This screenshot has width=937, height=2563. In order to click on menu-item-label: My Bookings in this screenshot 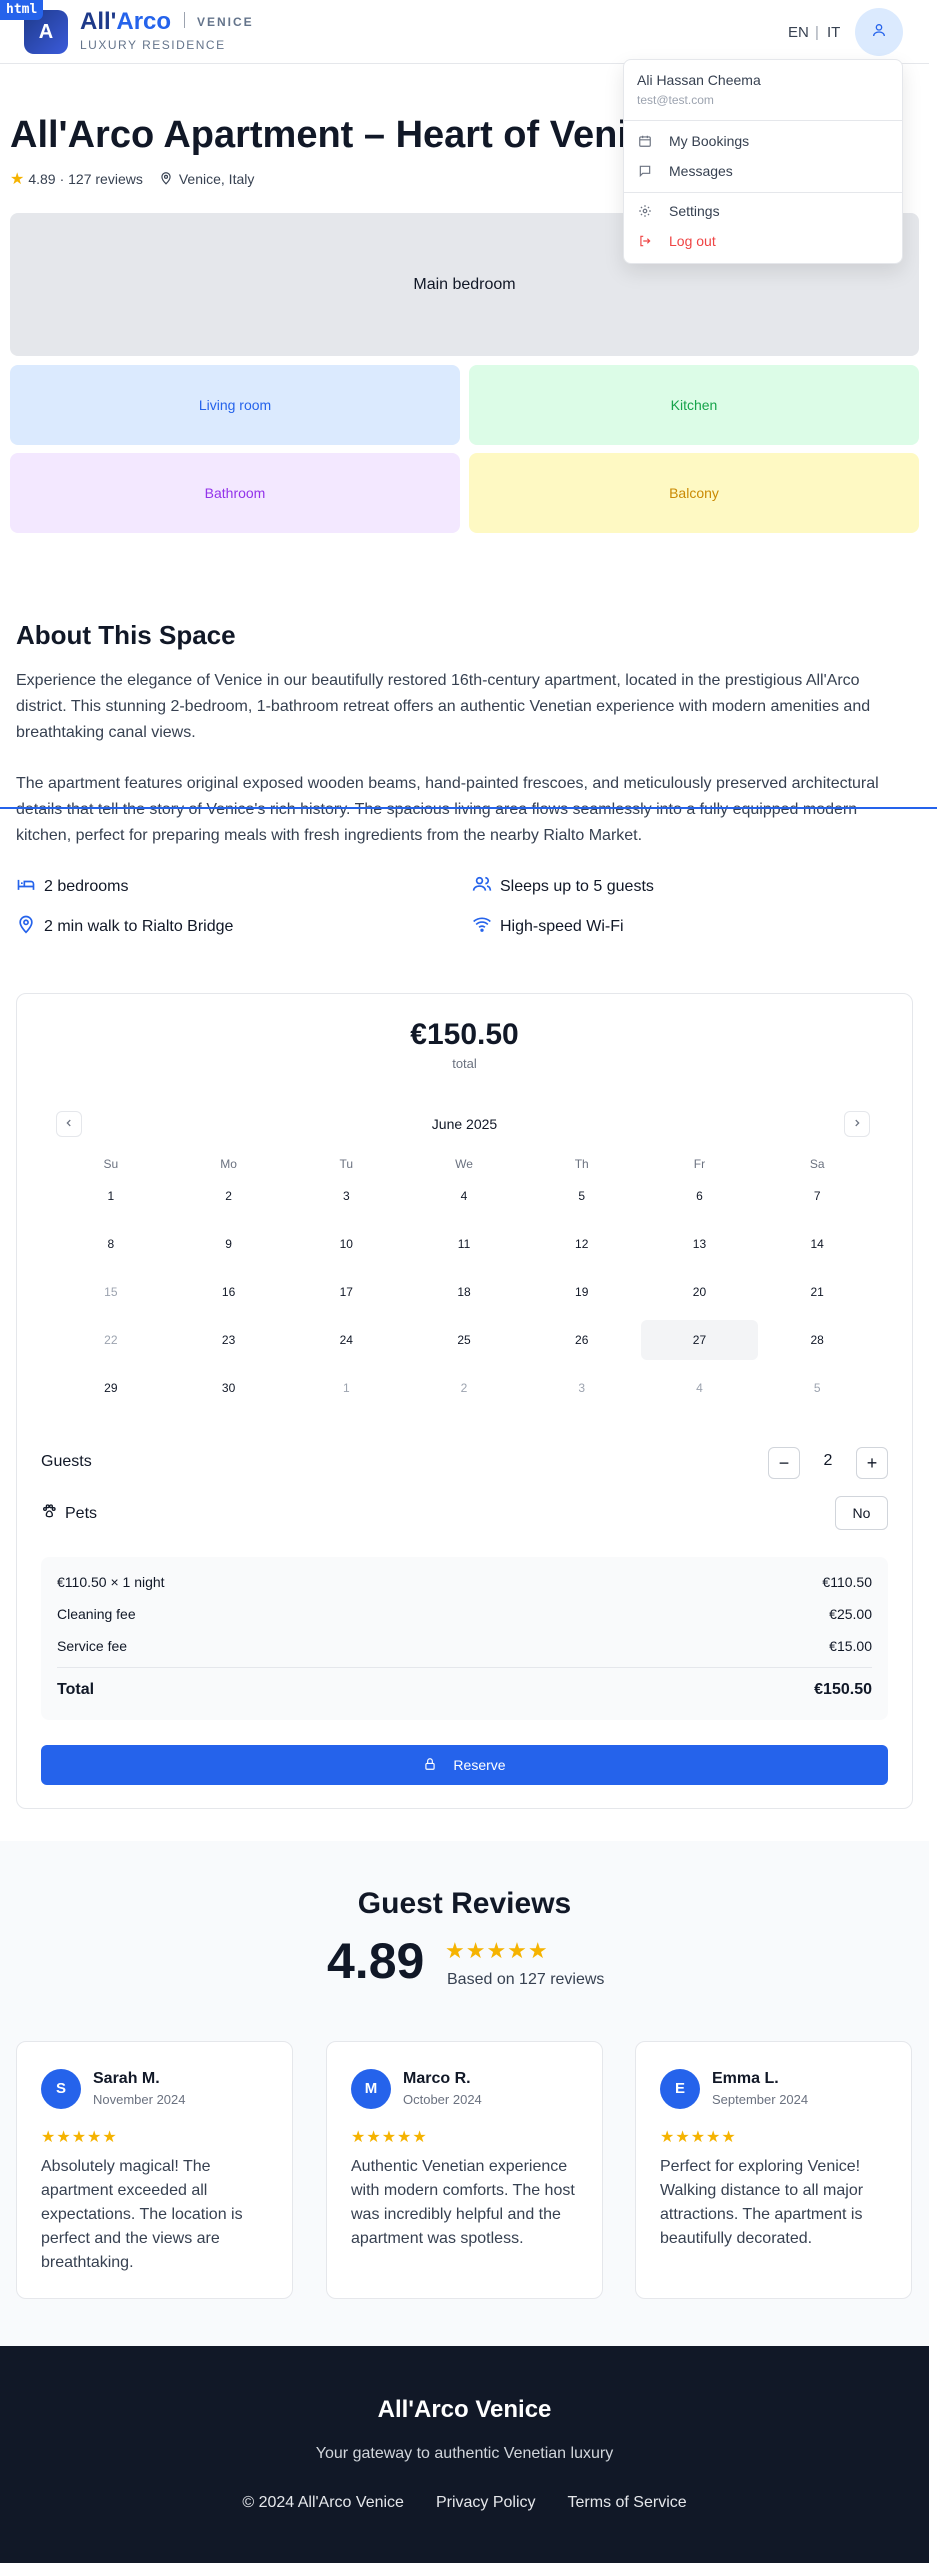, I will do `click(709, 141)`.